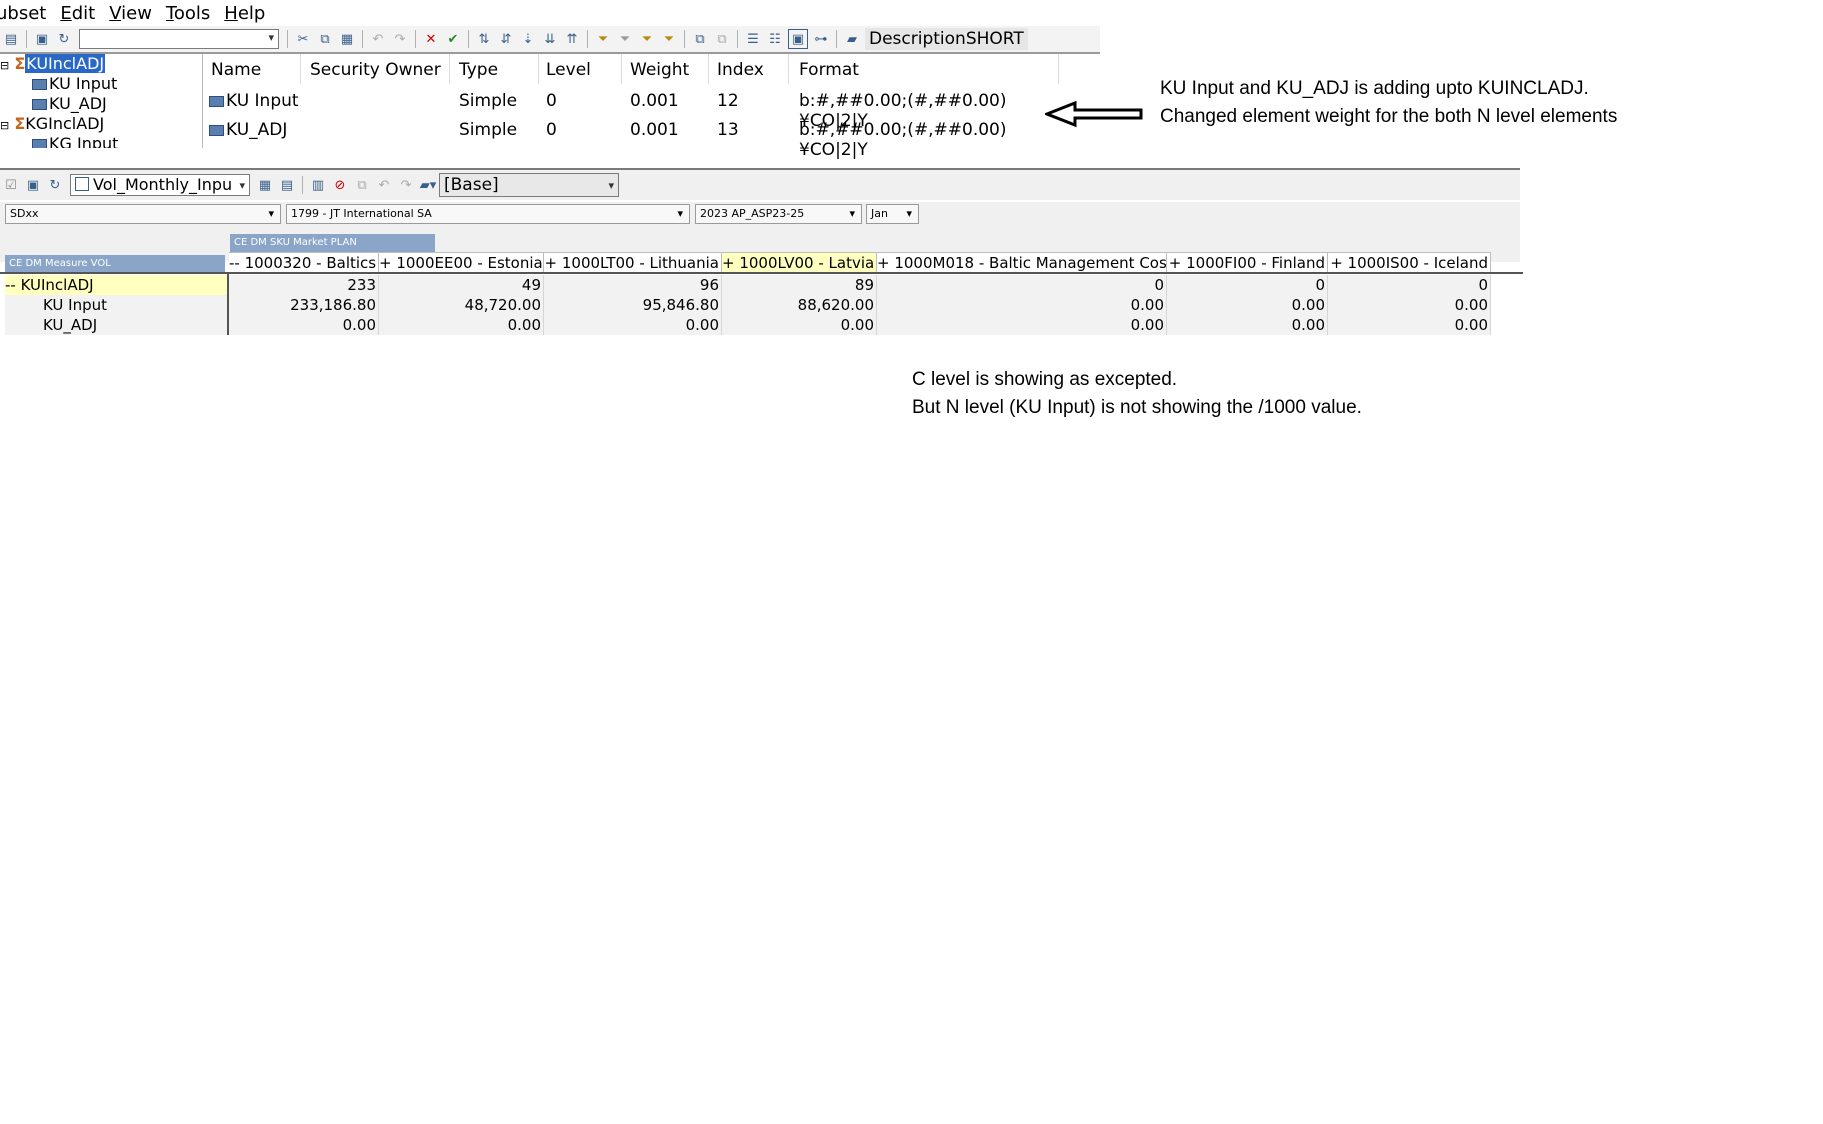  What do you see at coordinates (778, 214) in the screenshot?
I see `title-dim-combo: 2023 AP_ASP23-25 ▾` at bounding box center [778, 214].